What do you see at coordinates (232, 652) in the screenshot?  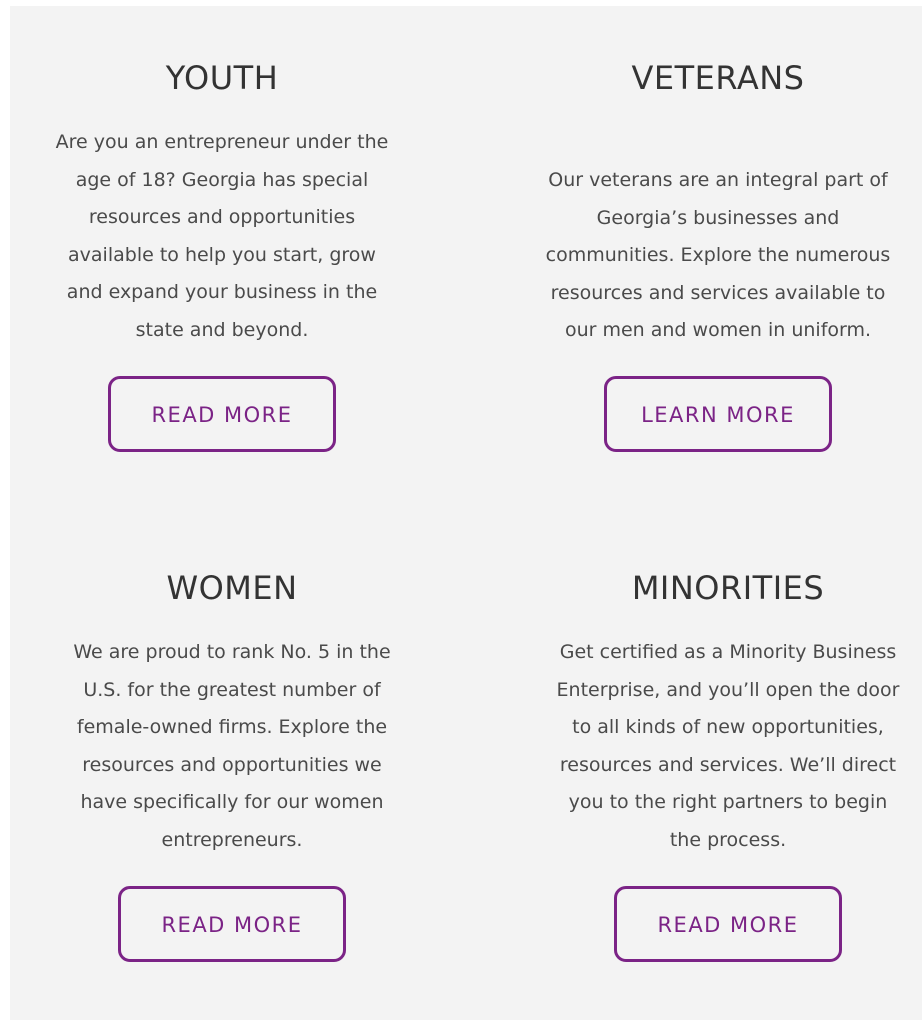 I see `card-line: We are proud to rank No. 5 in the` at bounding box center [232, 652].